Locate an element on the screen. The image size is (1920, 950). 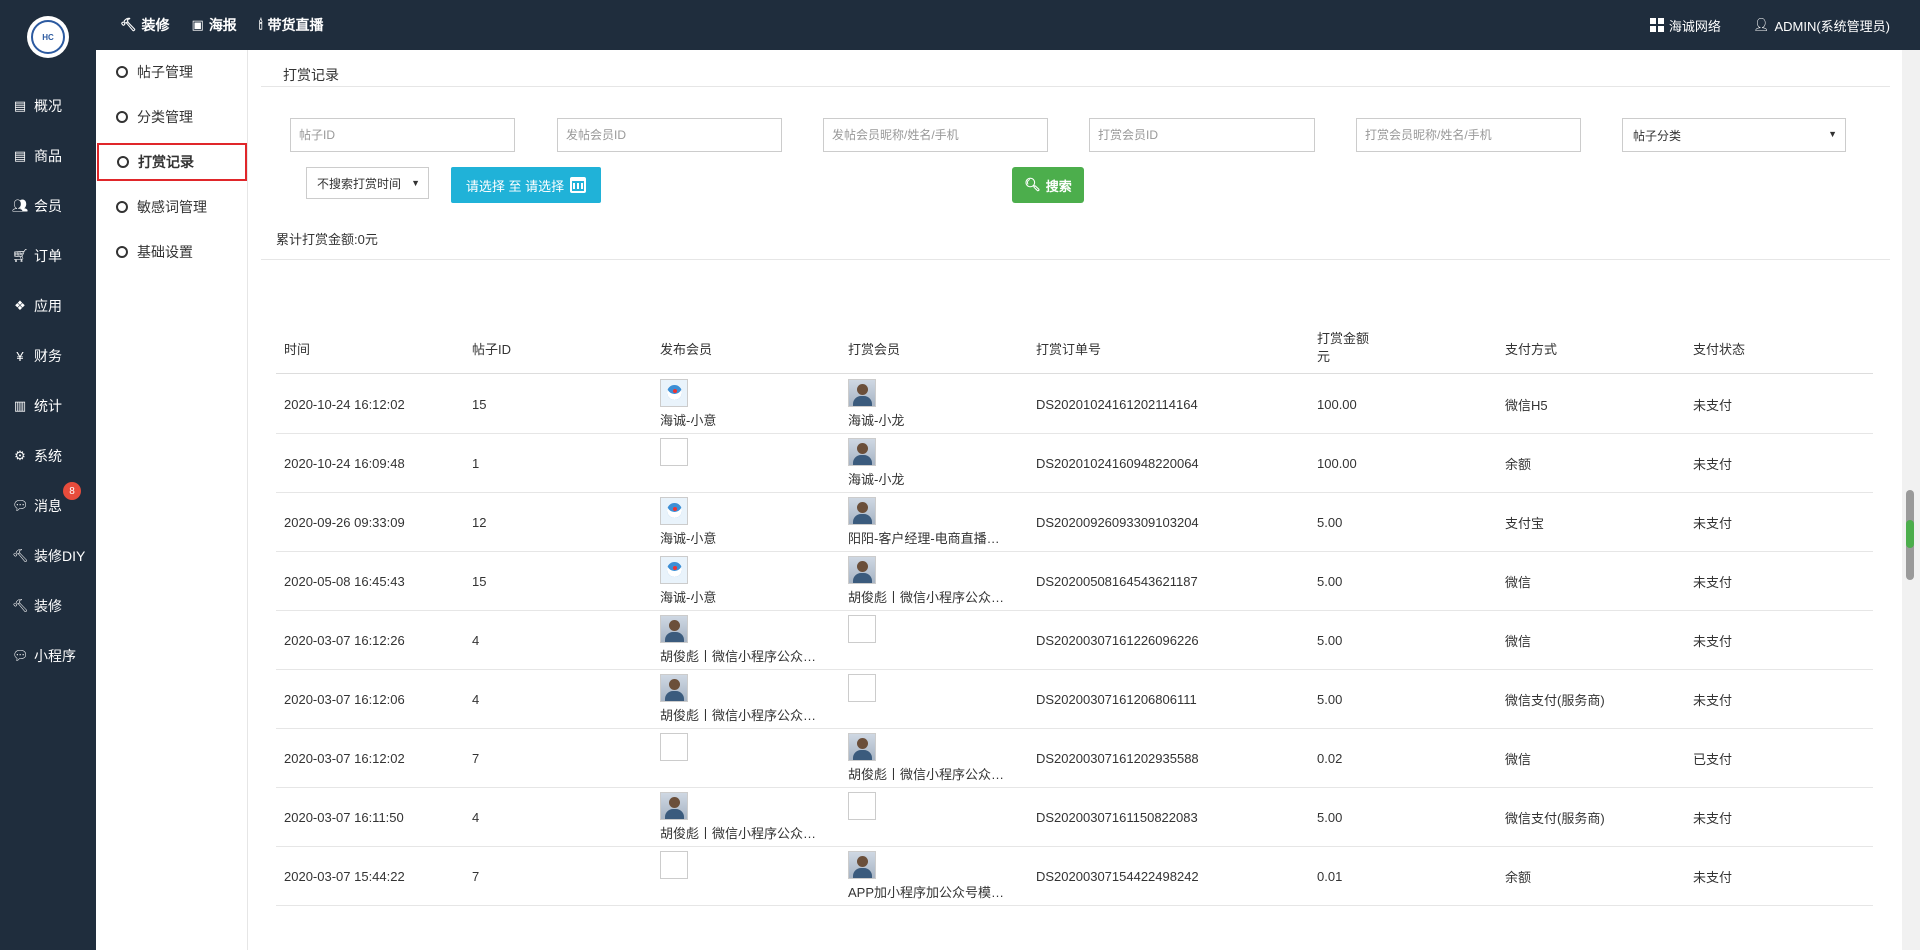
page-scrollbar is located at coordinates (1911, 500).